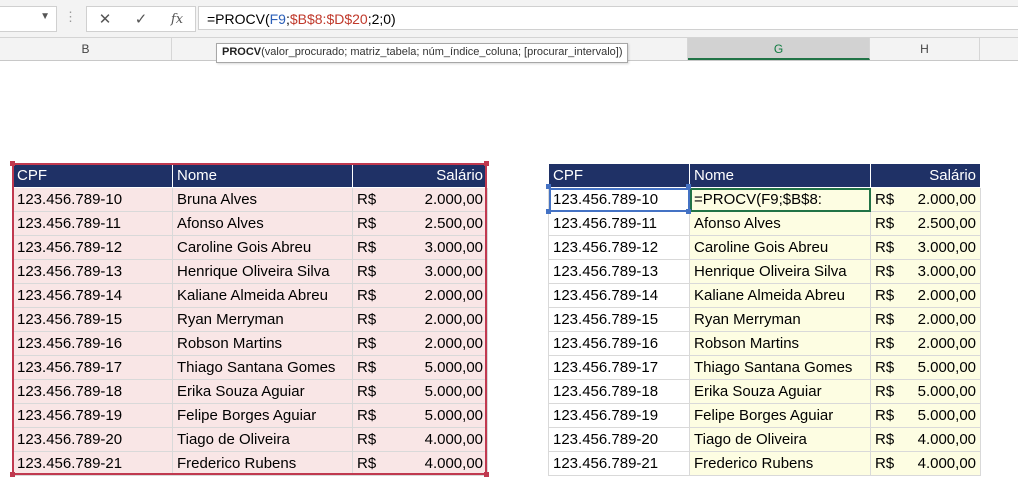 The width and height of the screenshot is (1018, 491). Describe the element at coordinates (608, 18) in the screenshot. I see `formula-input: =PROCV(F9;$B$8:$D$20;2;0)` at that location.